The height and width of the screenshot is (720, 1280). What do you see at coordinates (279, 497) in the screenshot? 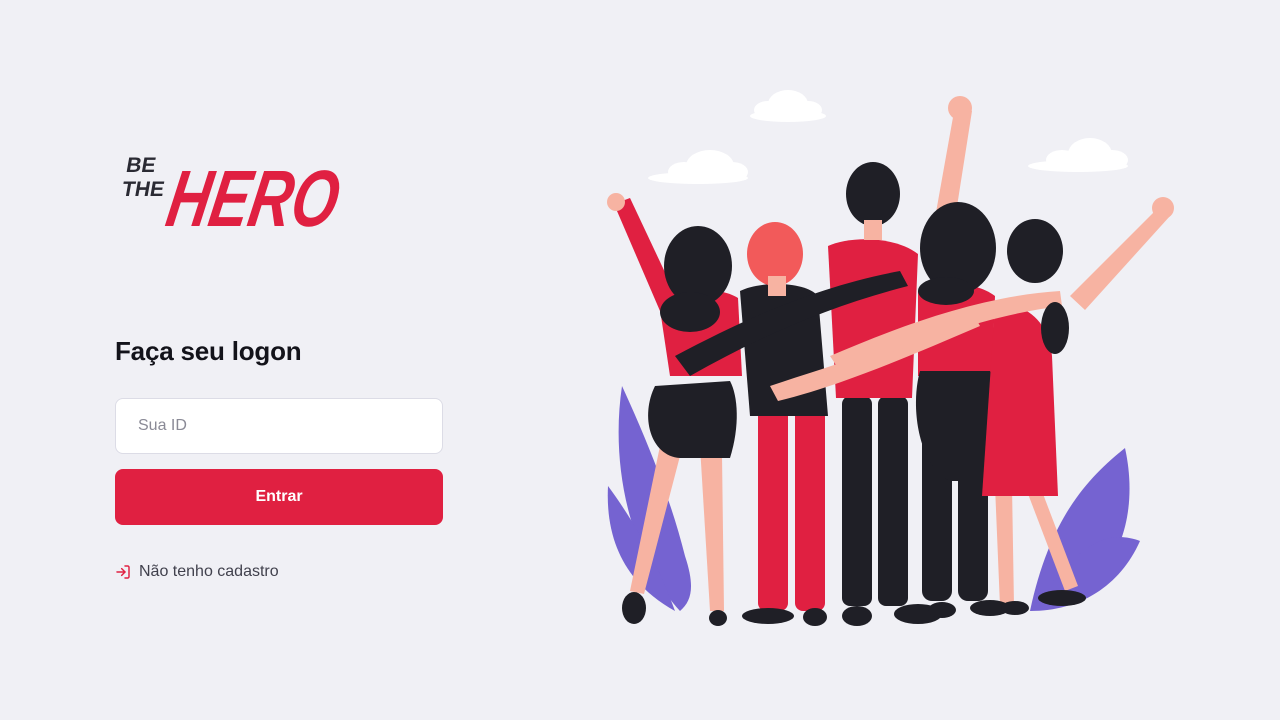
I see `submit-button: Entrar` at bounding box center [279, 497].